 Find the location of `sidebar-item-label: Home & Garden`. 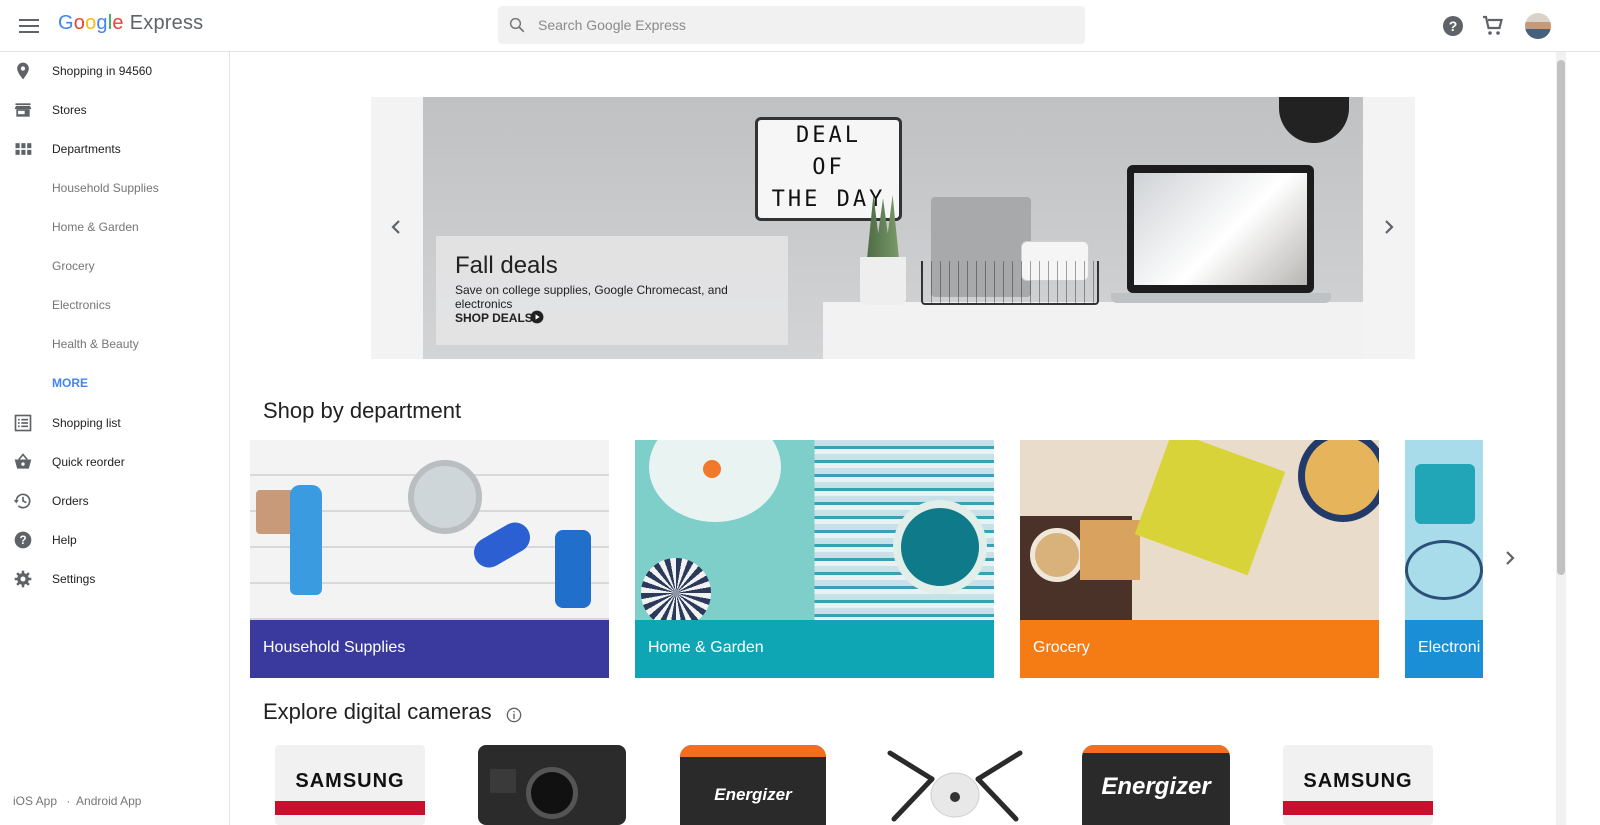

sidebar-item-label: Home & Garden is located at coordinates (95, 227).